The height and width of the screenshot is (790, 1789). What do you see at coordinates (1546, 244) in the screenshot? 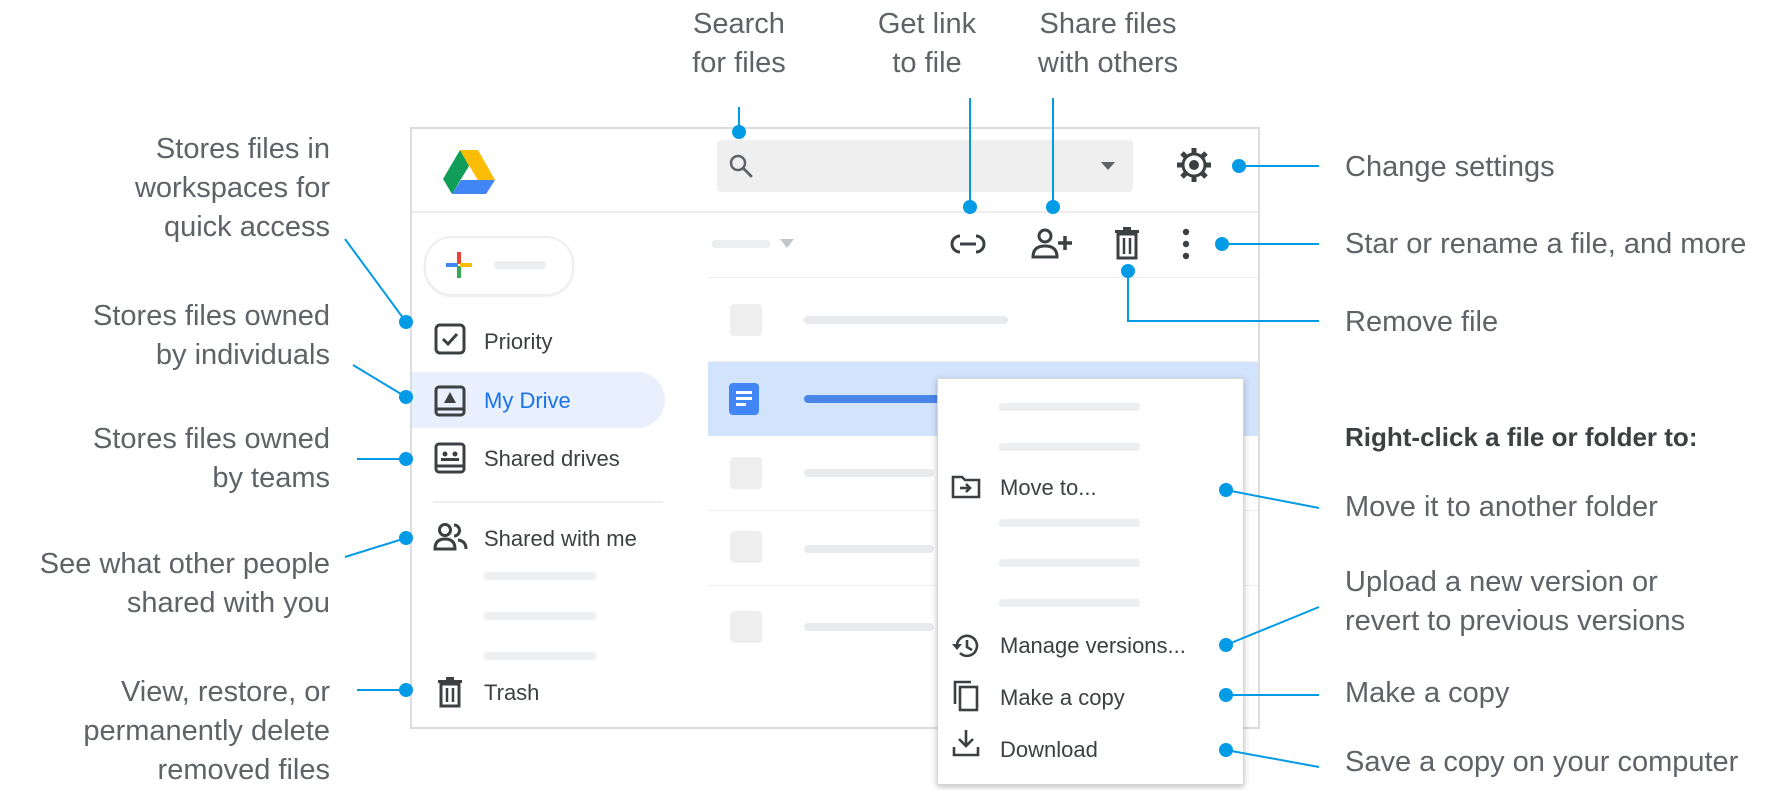
I see `callout-star-rename: Star or rename a file, and more` at bounding box center [1546, 244].